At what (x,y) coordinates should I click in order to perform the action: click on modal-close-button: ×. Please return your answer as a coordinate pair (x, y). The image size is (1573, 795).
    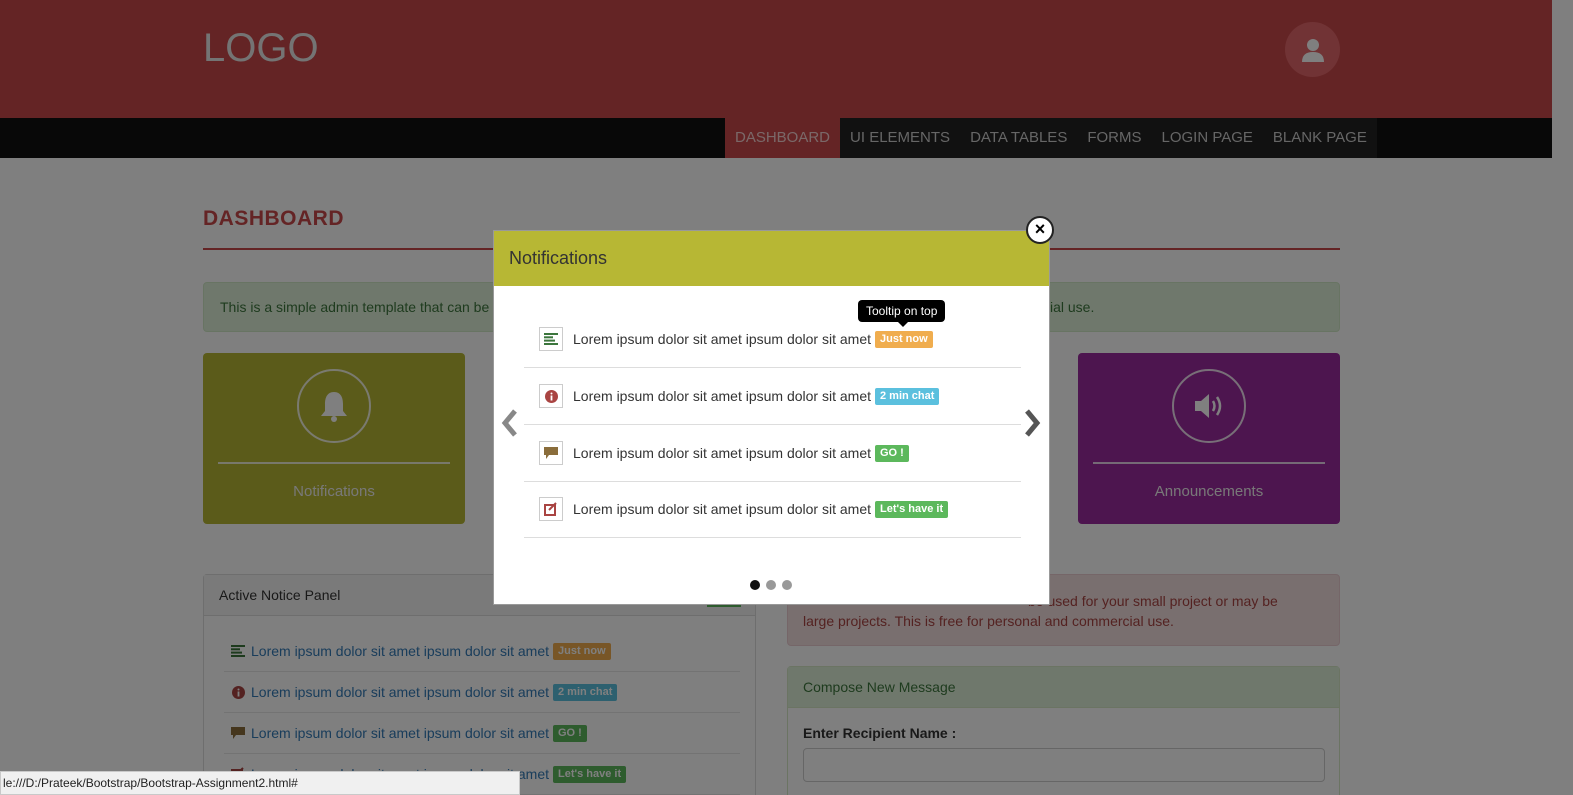
    Looking at the image, I should click on (1040, 230).